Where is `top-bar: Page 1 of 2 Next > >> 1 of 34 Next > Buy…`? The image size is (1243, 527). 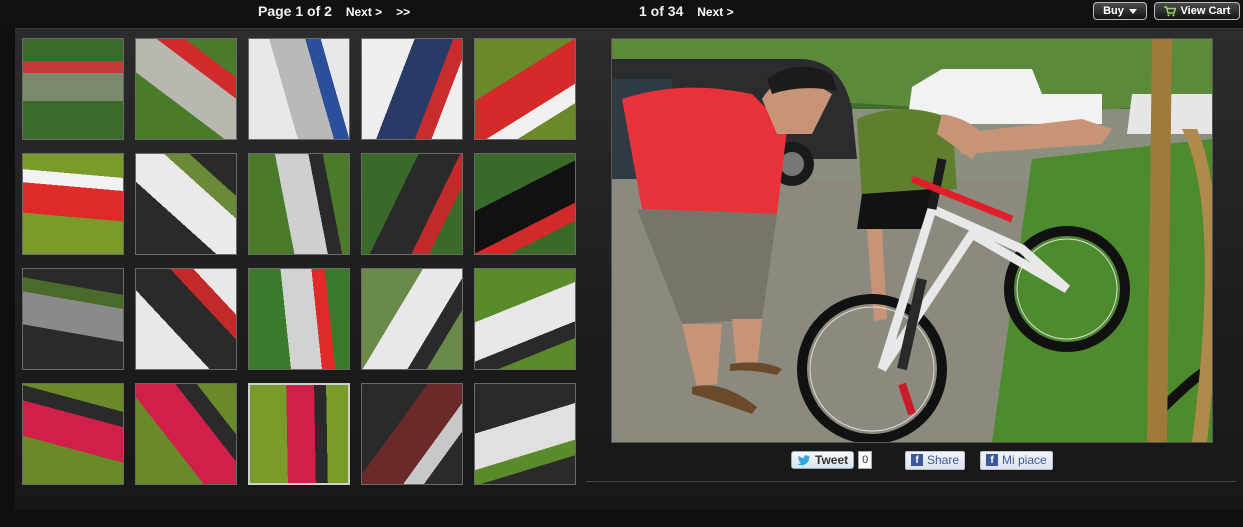 top-bar: Page 1 of 2 Next > >> 1 of 34 Next > Buy… is located at coordinates (621, 13).